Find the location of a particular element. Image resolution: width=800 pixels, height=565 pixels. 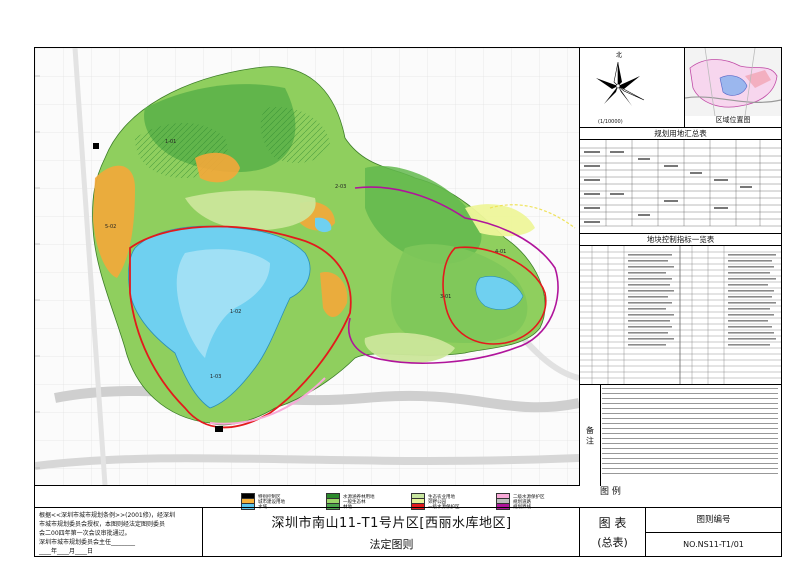

map-label: 4-01 is located at coordinates (500, 252).